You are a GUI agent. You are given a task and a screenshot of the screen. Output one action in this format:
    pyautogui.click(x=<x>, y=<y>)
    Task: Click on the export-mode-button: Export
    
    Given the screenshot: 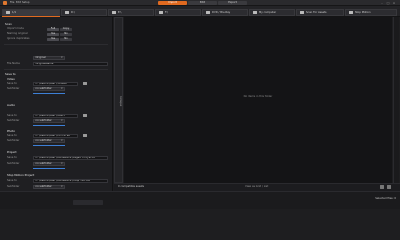 What is the action you would take?
    pyautogui.click(x=232, y=3)
    